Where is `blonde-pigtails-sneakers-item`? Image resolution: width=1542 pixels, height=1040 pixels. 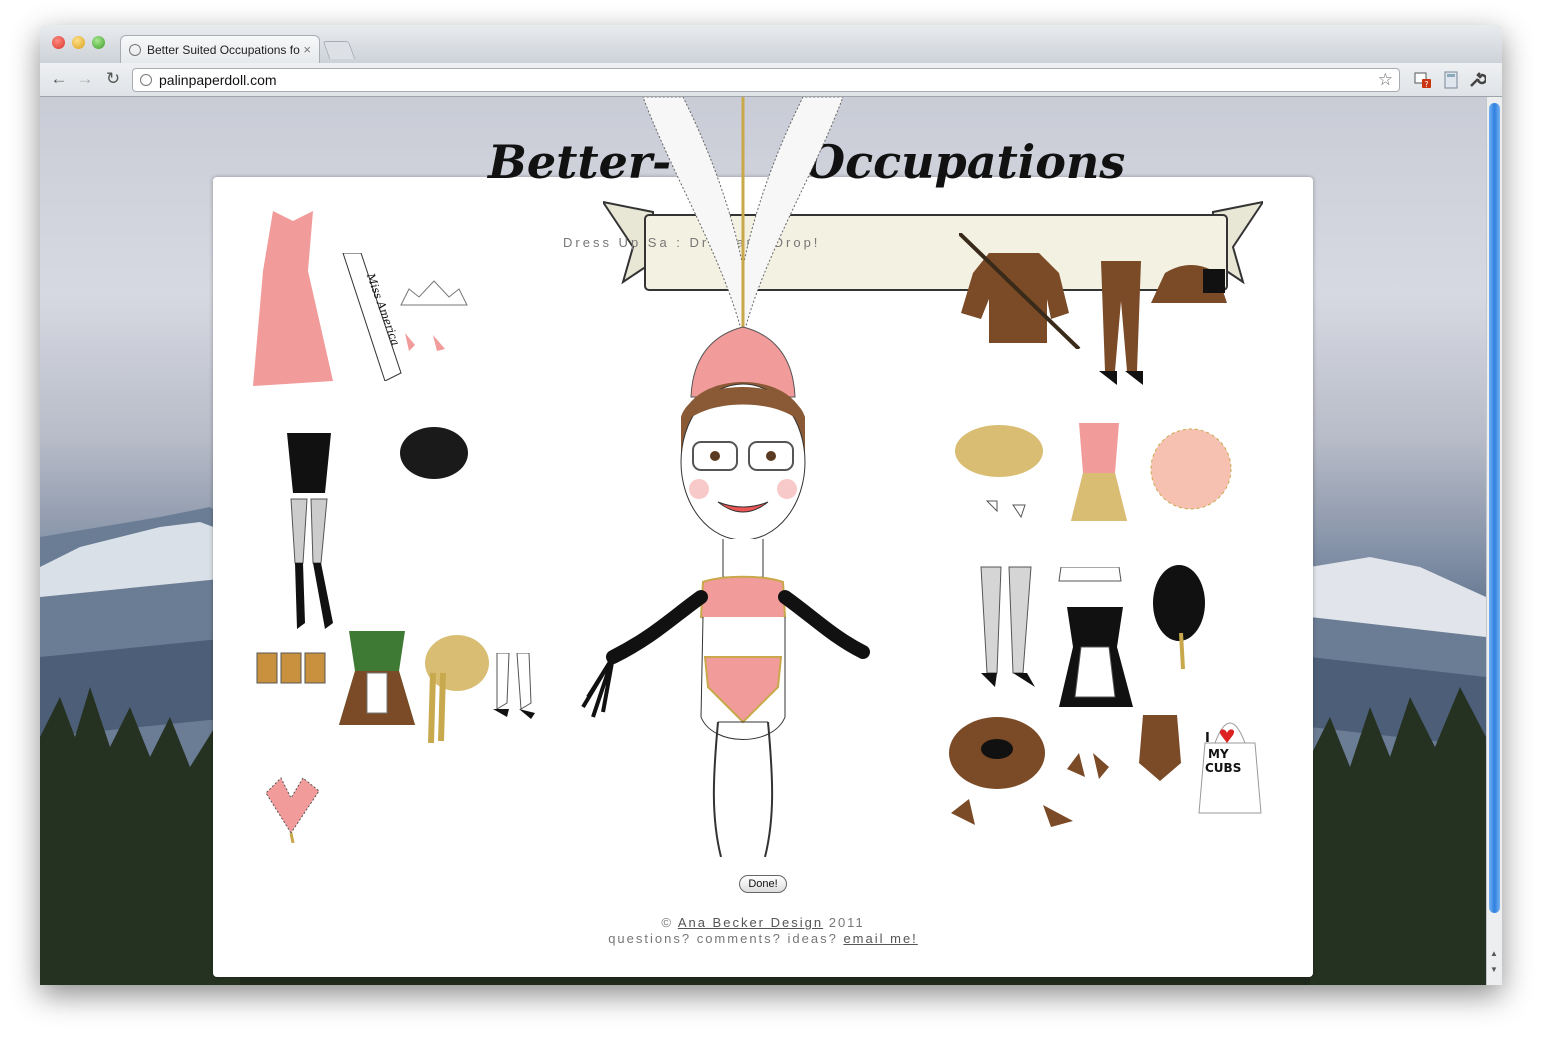
blonde-pigtails-sneakers-item is located at coordinates (998, 473).